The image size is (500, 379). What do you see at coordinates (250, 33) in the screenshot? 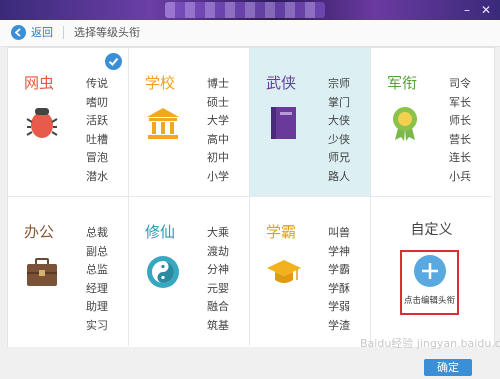
I see `toolbar: 返回 选择等级头衔` at bounding box center [250, 33].